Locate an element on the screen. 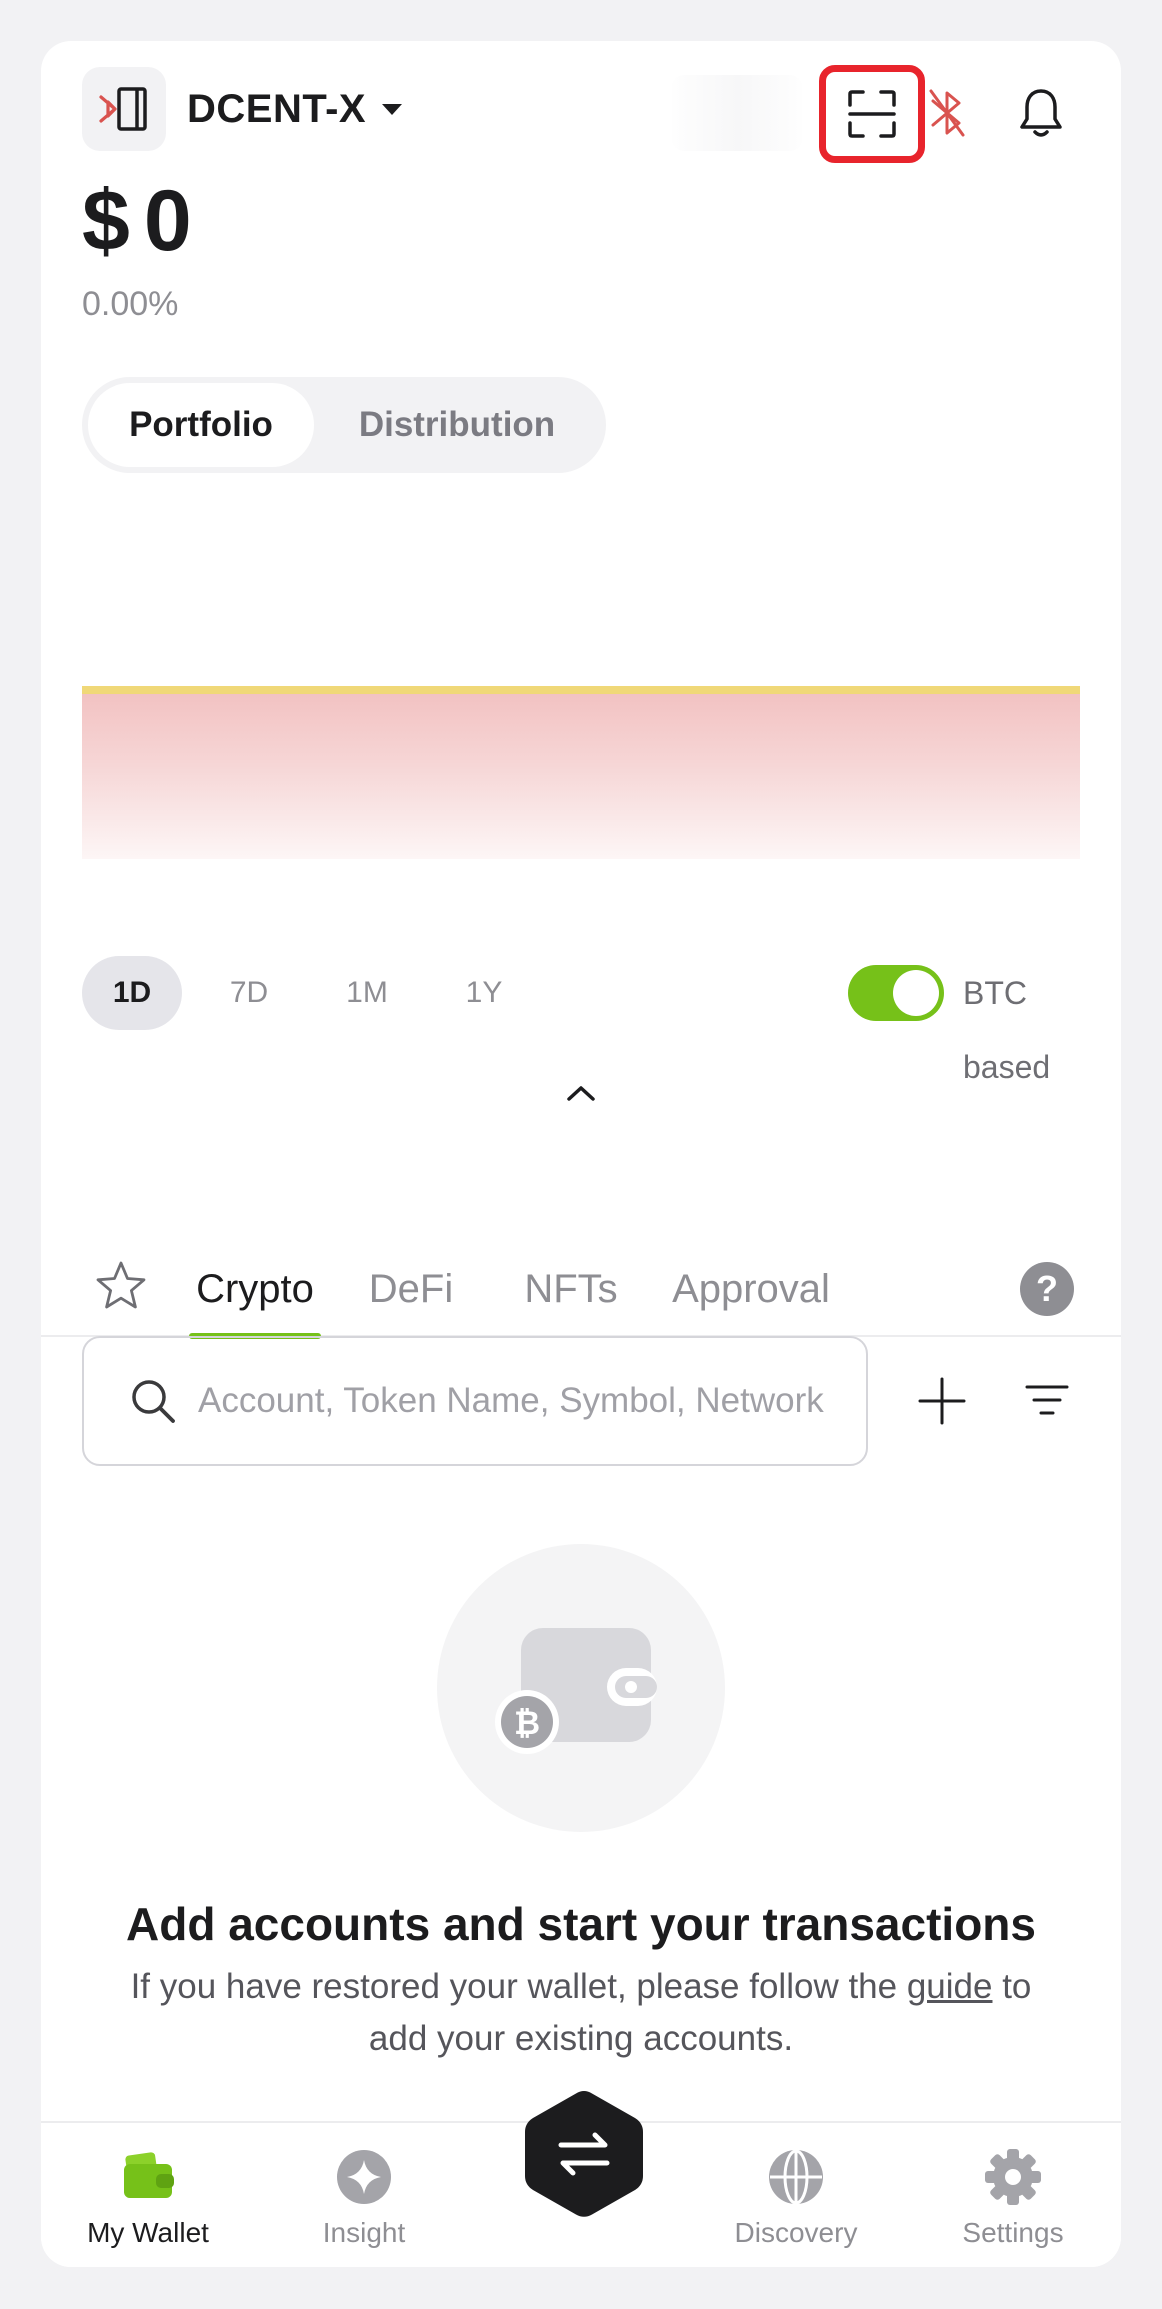 The height and width of the screenshot is (2309, 1162). filter-icon is located at coordinates (1047, 1400).